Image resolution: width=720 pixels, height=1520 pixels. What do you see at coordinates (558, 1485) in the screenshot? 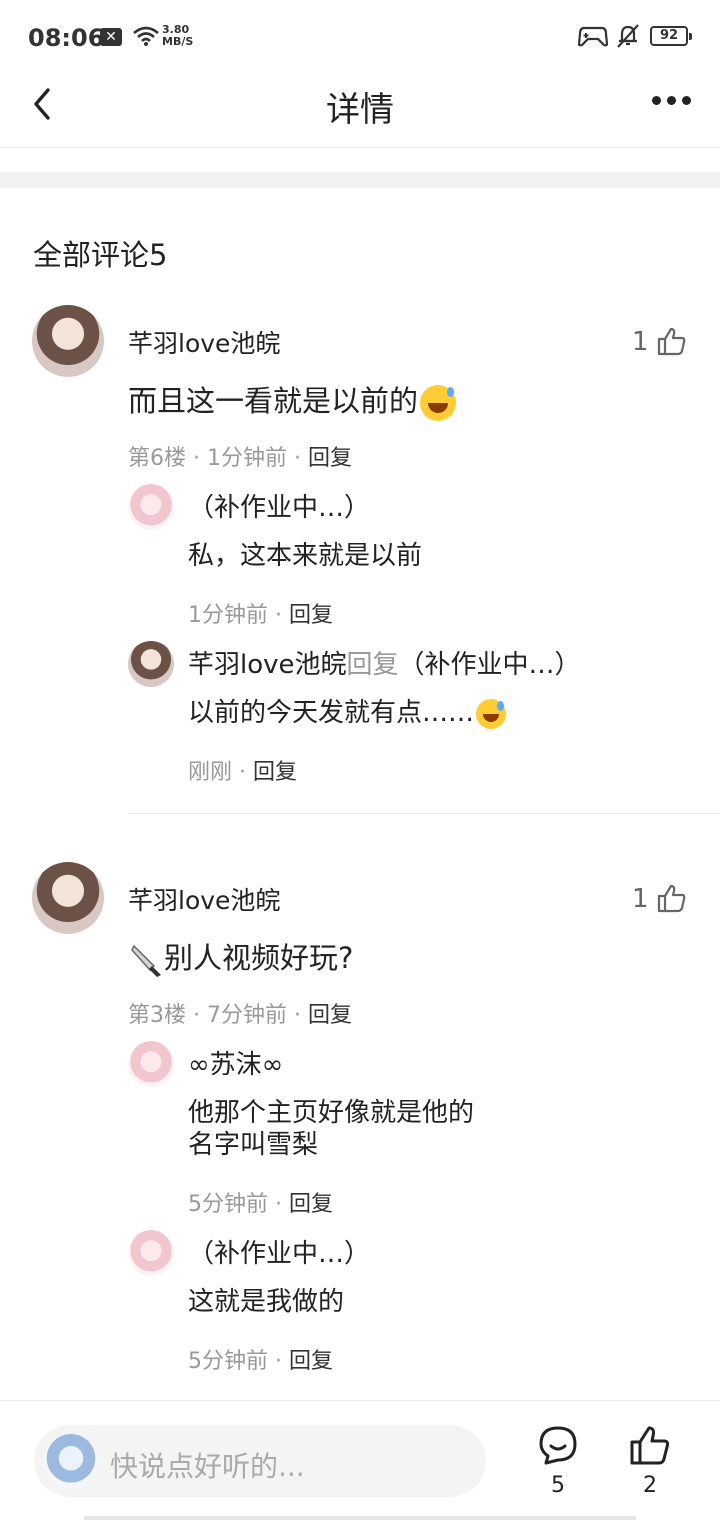
I see `comment-count: 5` at bounding box center [558, 1485].